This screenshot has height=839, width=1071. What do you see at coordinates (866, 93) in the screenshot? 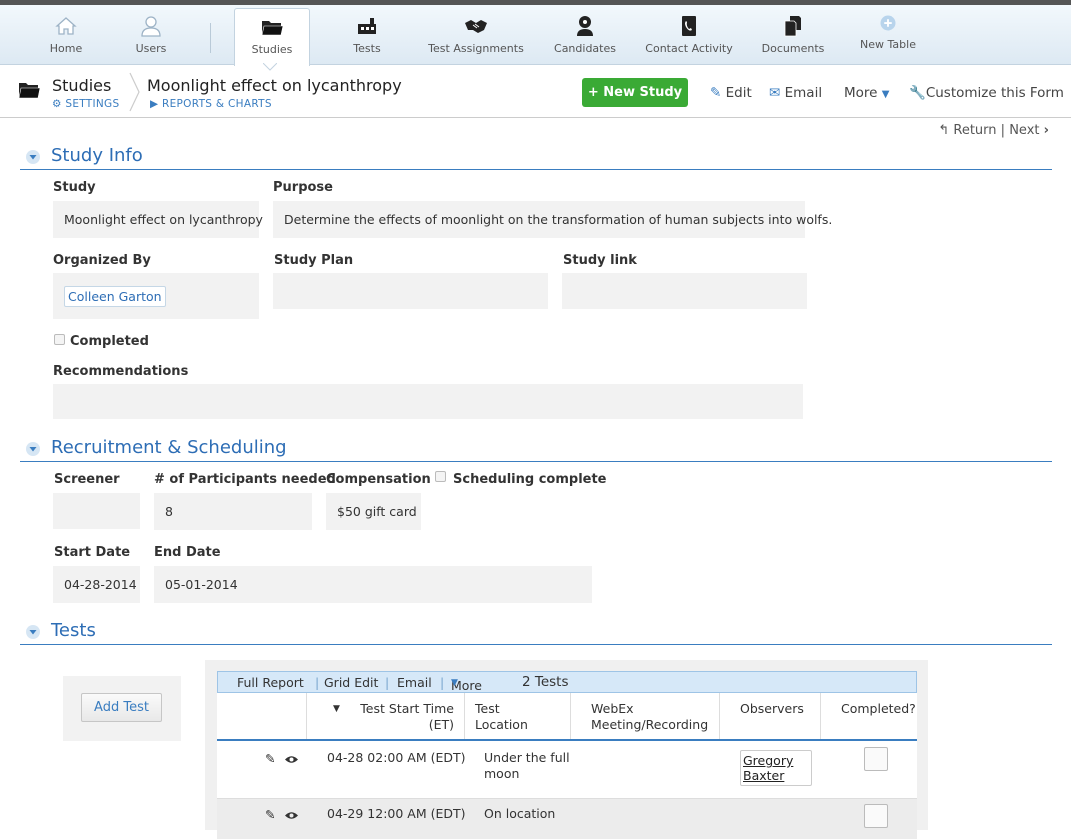
I see `more-menu: More ▼` at bounding box center [866, 93].